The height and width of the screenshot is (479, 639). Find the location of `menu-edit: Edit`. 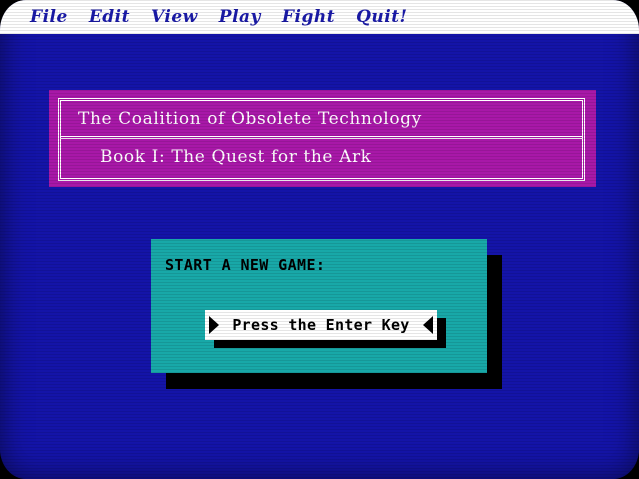

menu-edit: Edit is located at coordinates (109, 17).